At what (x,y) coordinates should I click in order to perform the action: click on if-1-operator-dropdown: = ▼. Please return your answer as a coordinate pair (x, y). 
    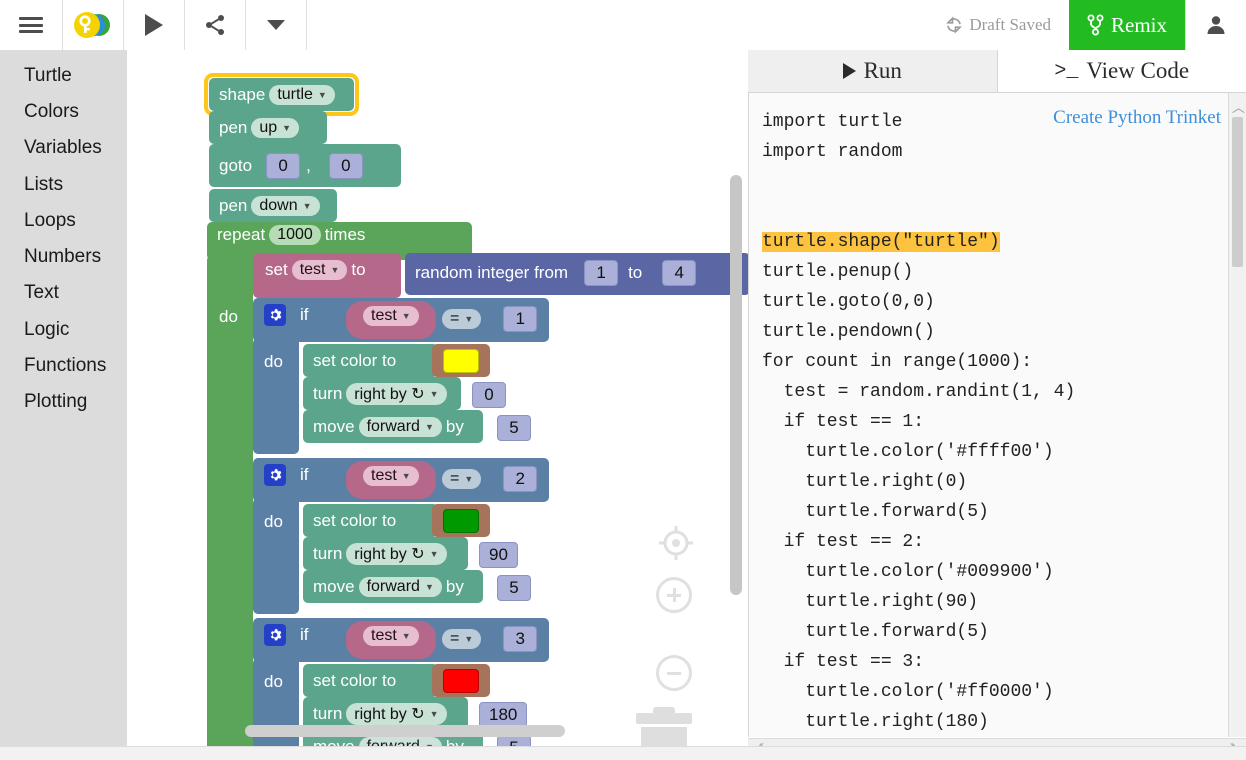
    Looking at the image, I should click on (462, 319).